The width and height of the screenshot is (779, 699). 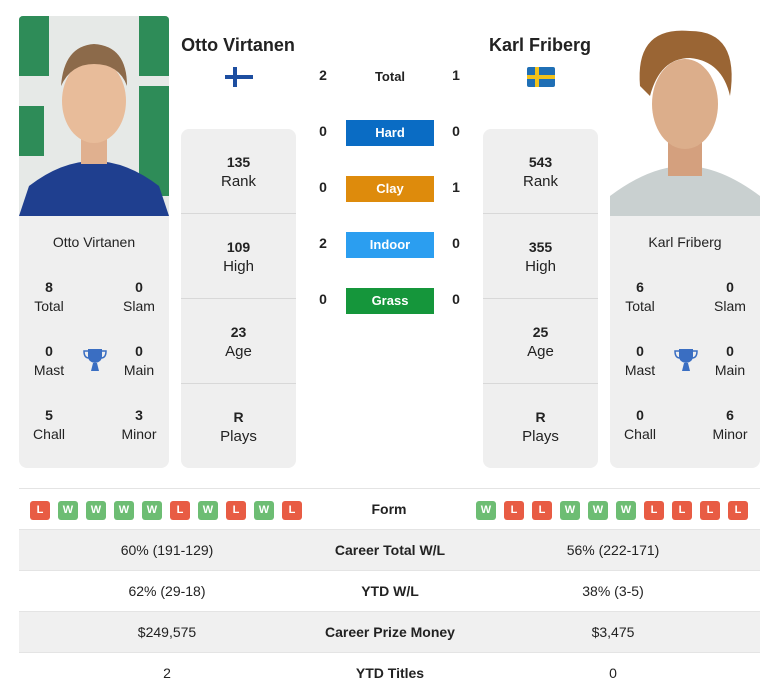 I want to click on h2h-hard-p2: 0, so click(x=456, y=131).